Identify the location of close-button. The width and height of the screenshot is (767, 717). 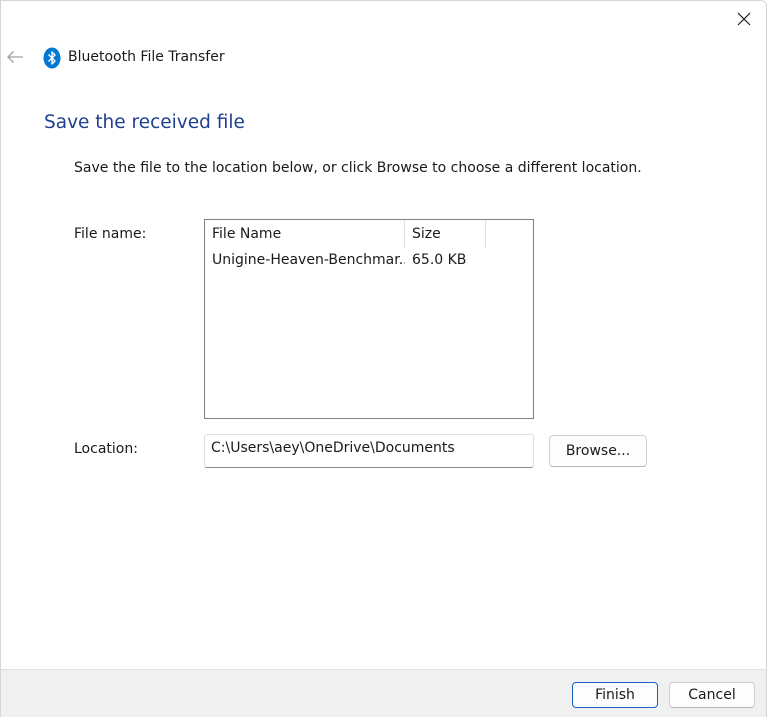
(744, 19).